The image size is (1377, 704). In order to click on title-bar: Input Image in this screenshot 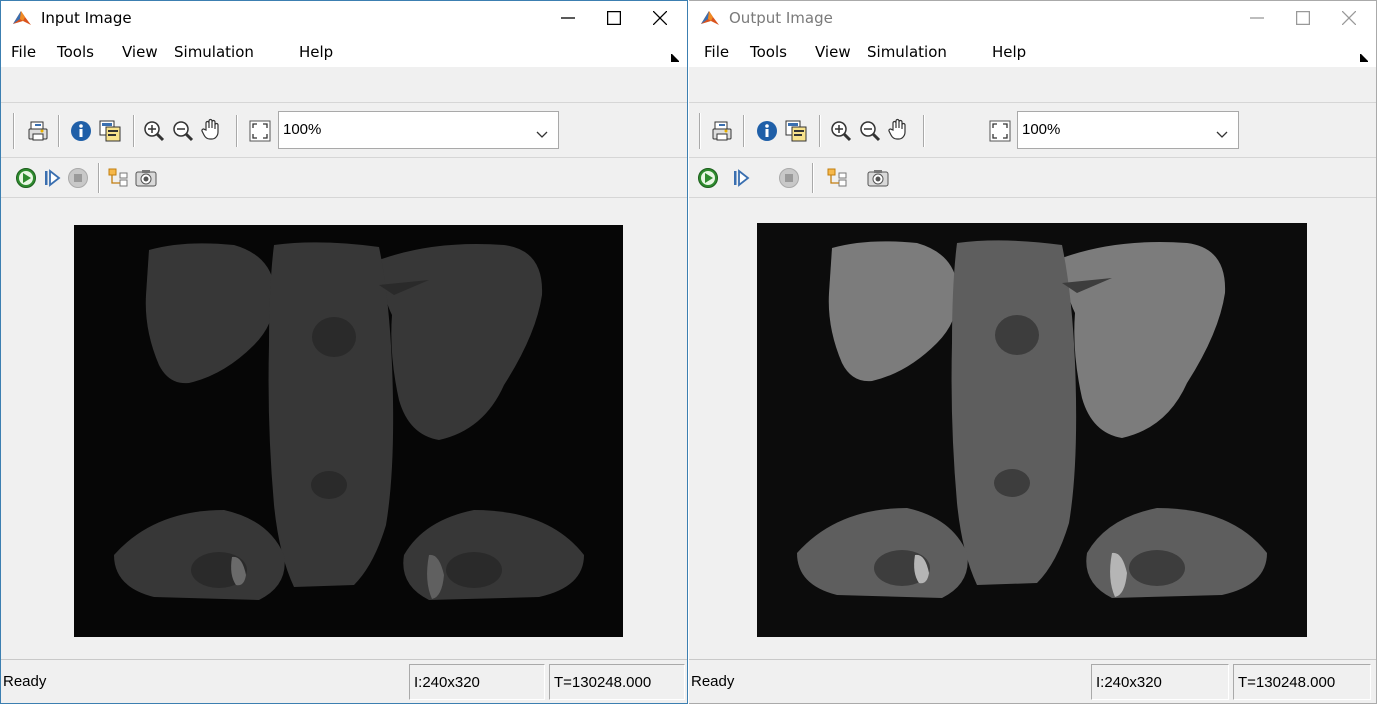, I will do `click(344, 18)`.